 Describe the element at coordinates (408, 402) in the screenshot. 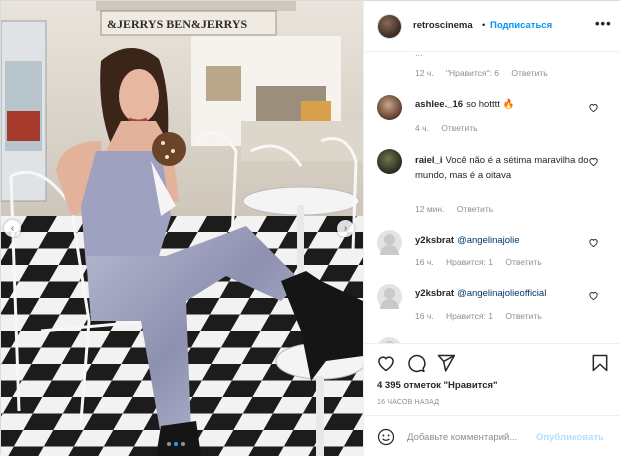

I see `post-timestamp: 16 ЧАСОВ НАЗАД` at that location.